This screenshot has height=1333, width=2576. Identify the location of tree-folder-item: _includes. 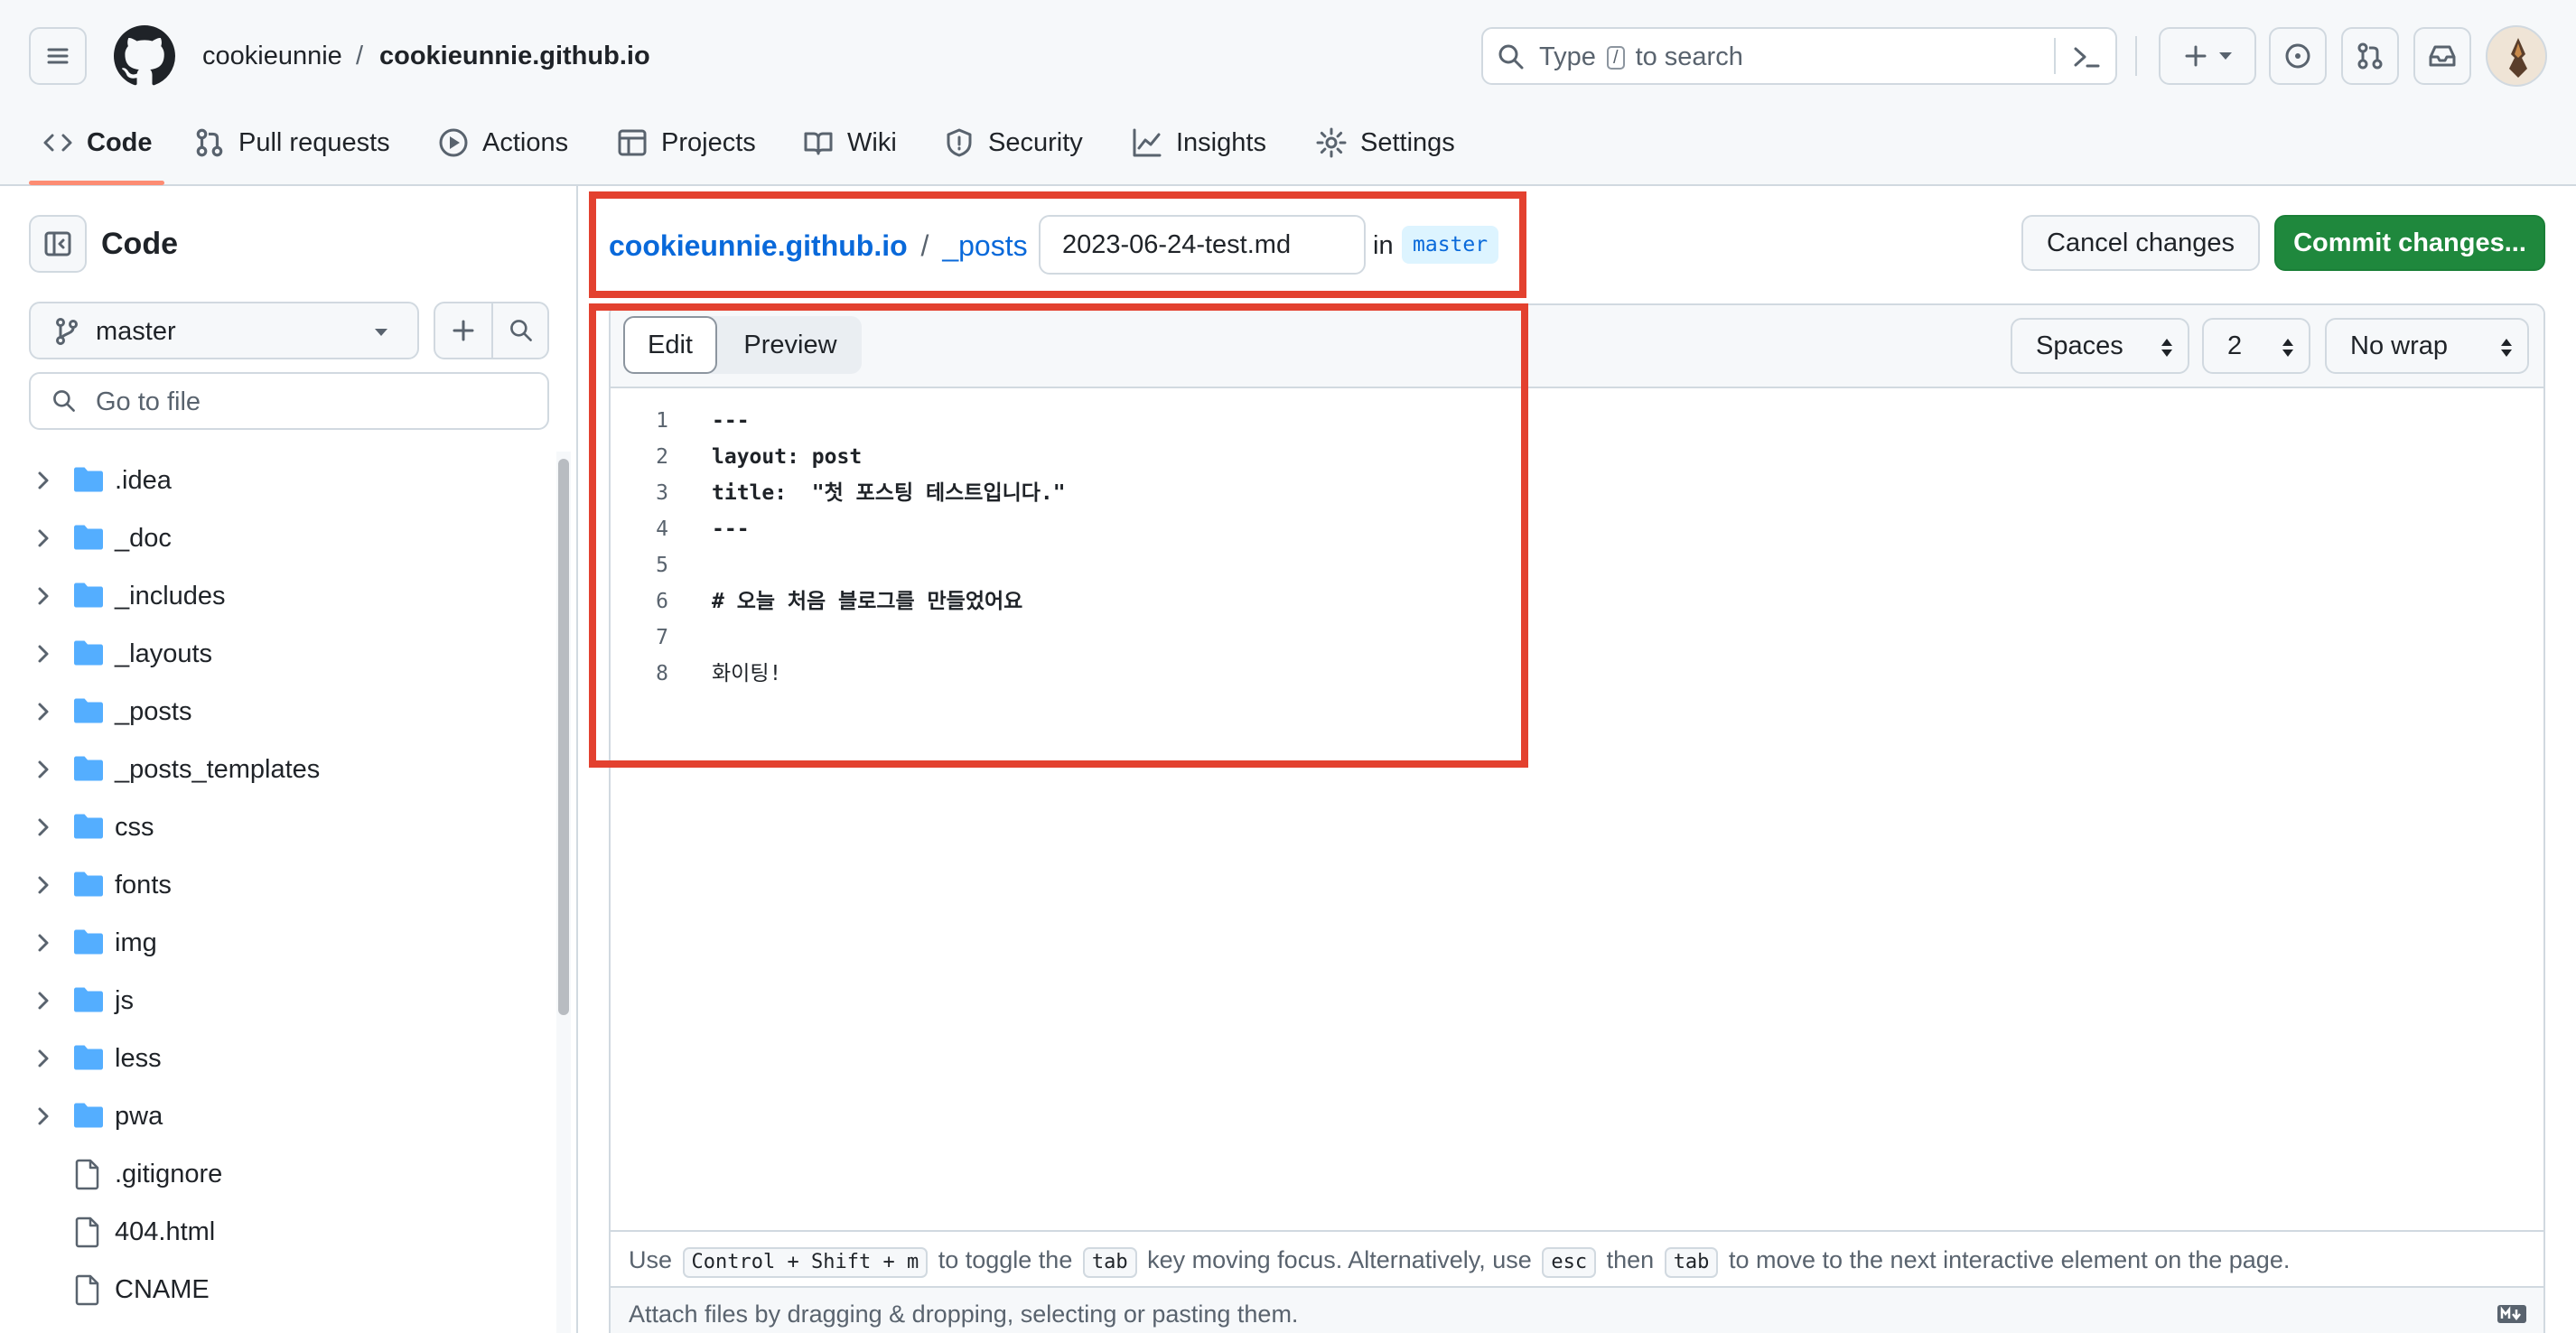
(271, 596).